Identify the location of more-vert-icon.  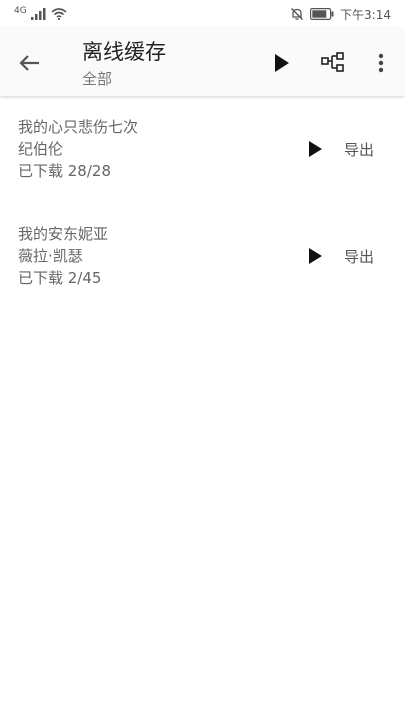
(381, 63).